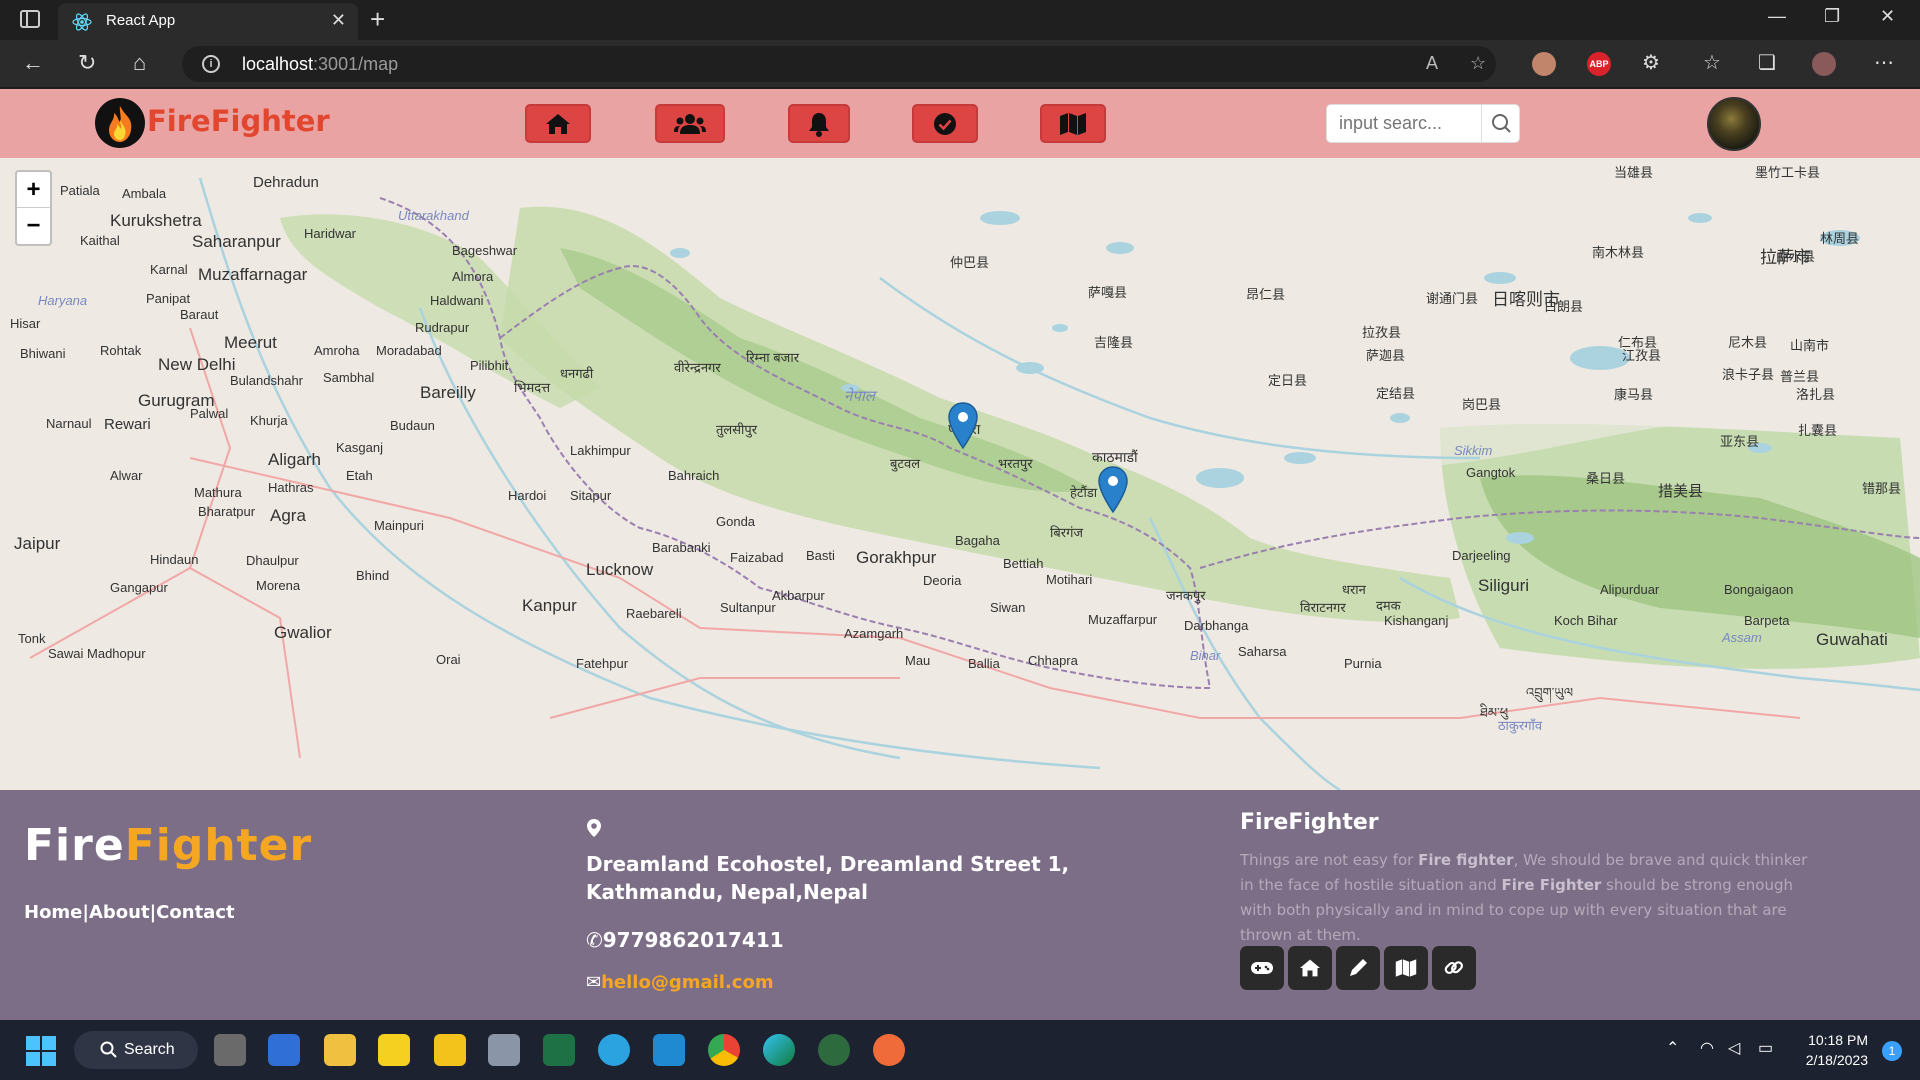  Describe the element at coordinates (1358, 968) in the screenshot. I see `footer-edit-button` at that location.